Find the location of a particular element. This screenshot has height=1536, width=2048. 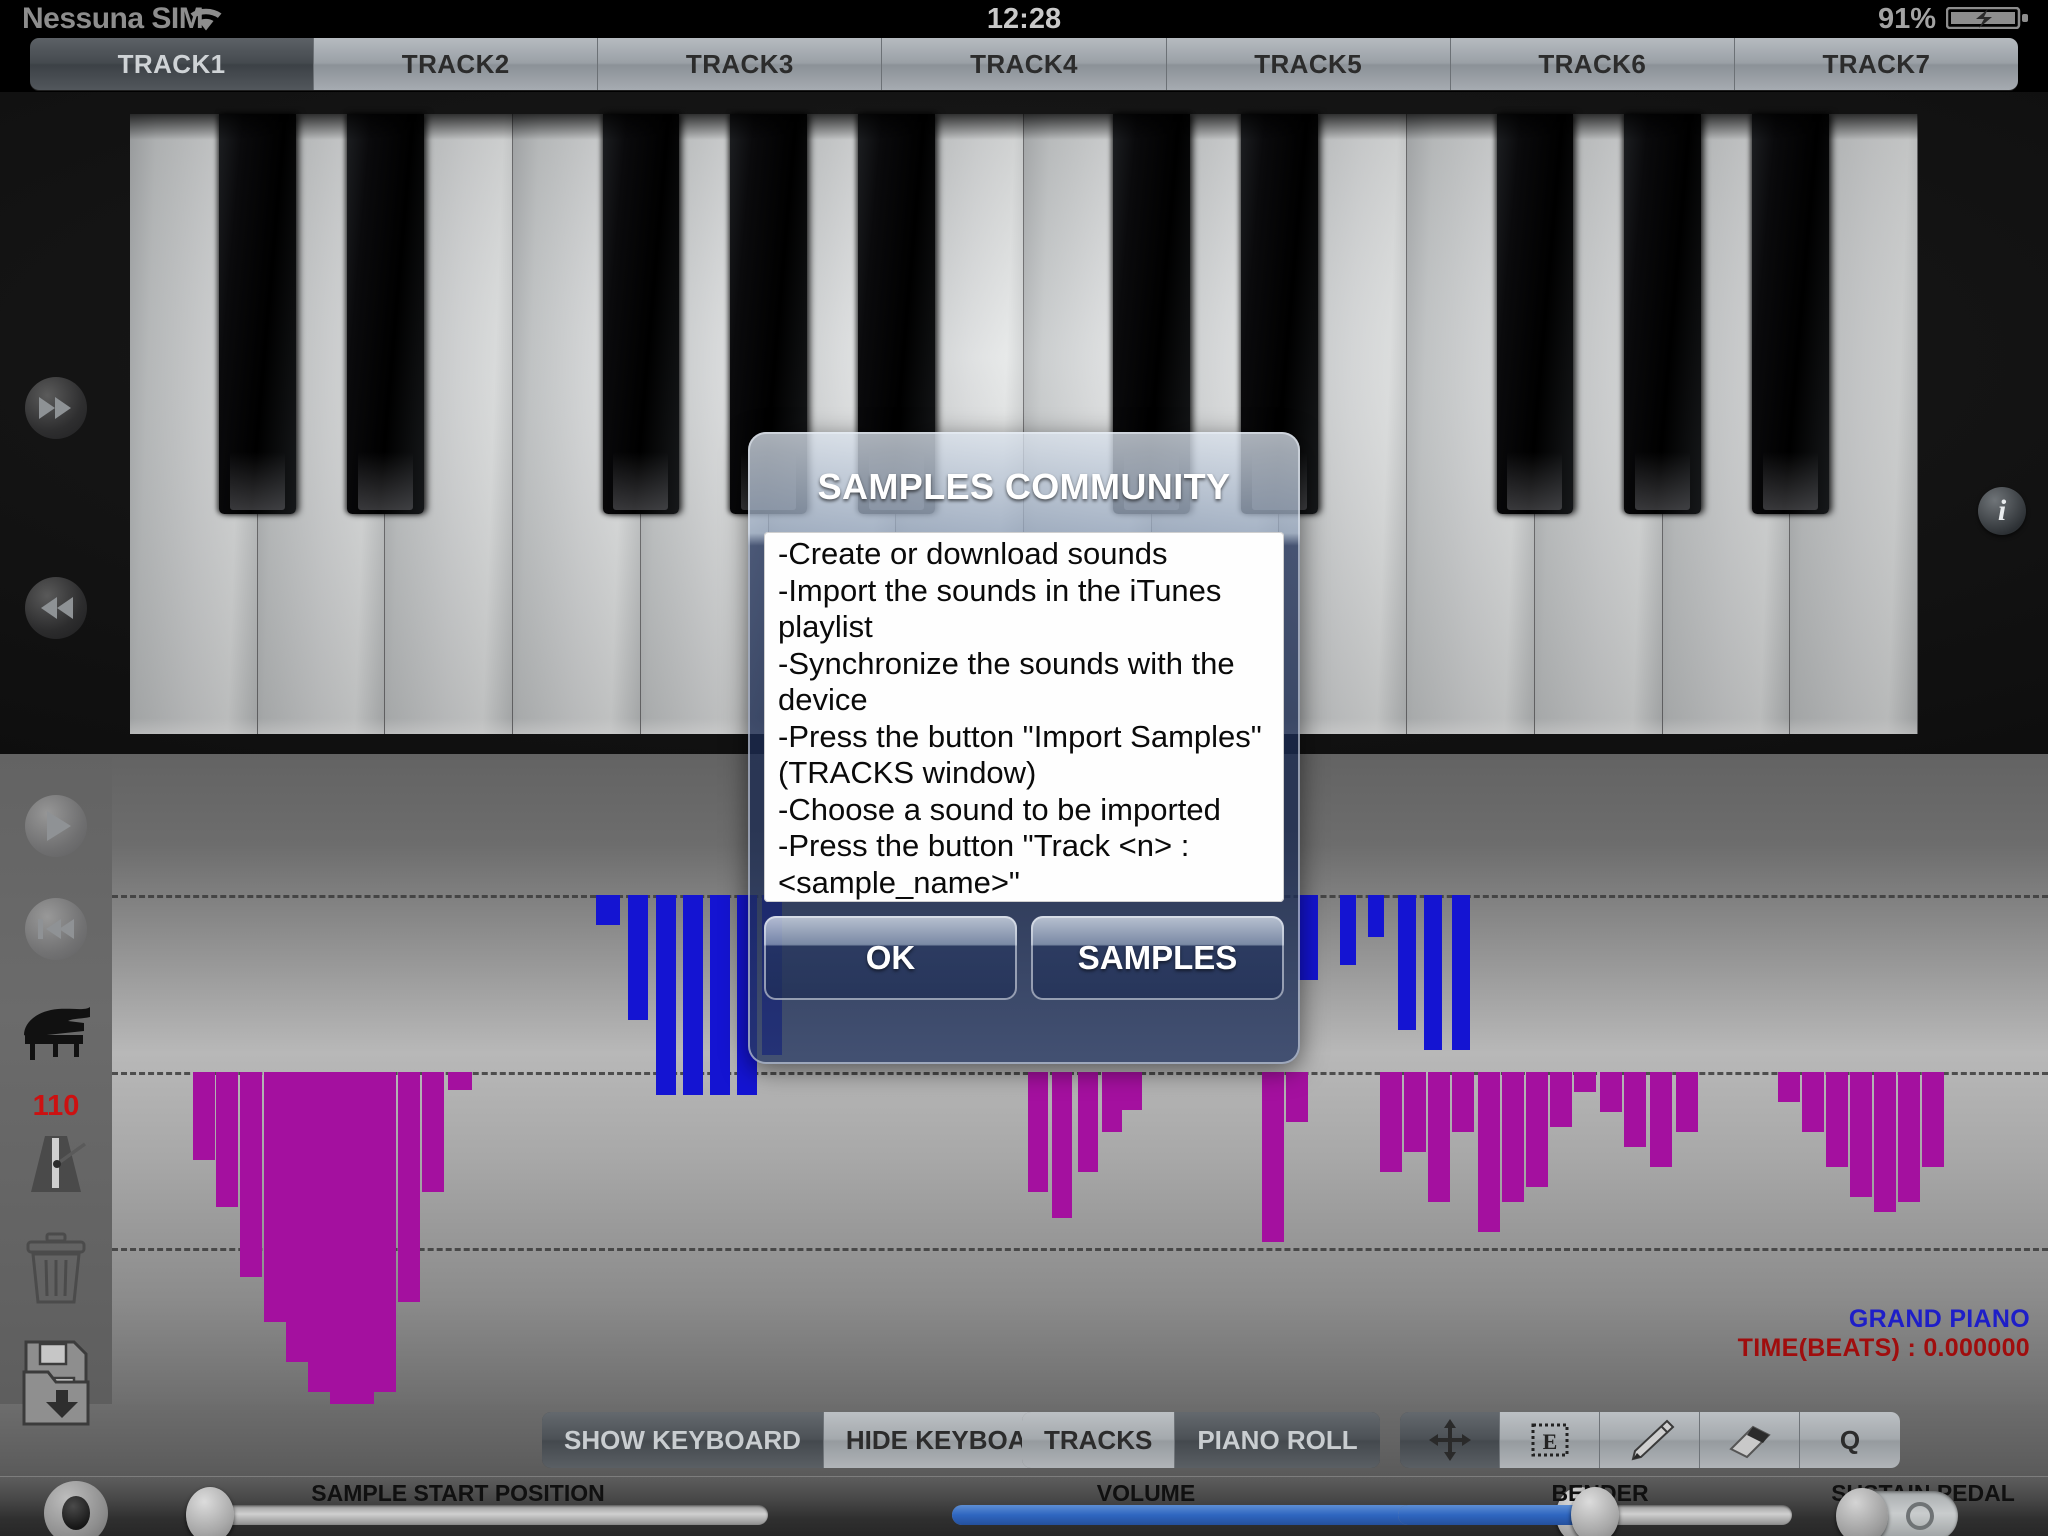

toggle-knob is located at coordinates (1862, 1512).